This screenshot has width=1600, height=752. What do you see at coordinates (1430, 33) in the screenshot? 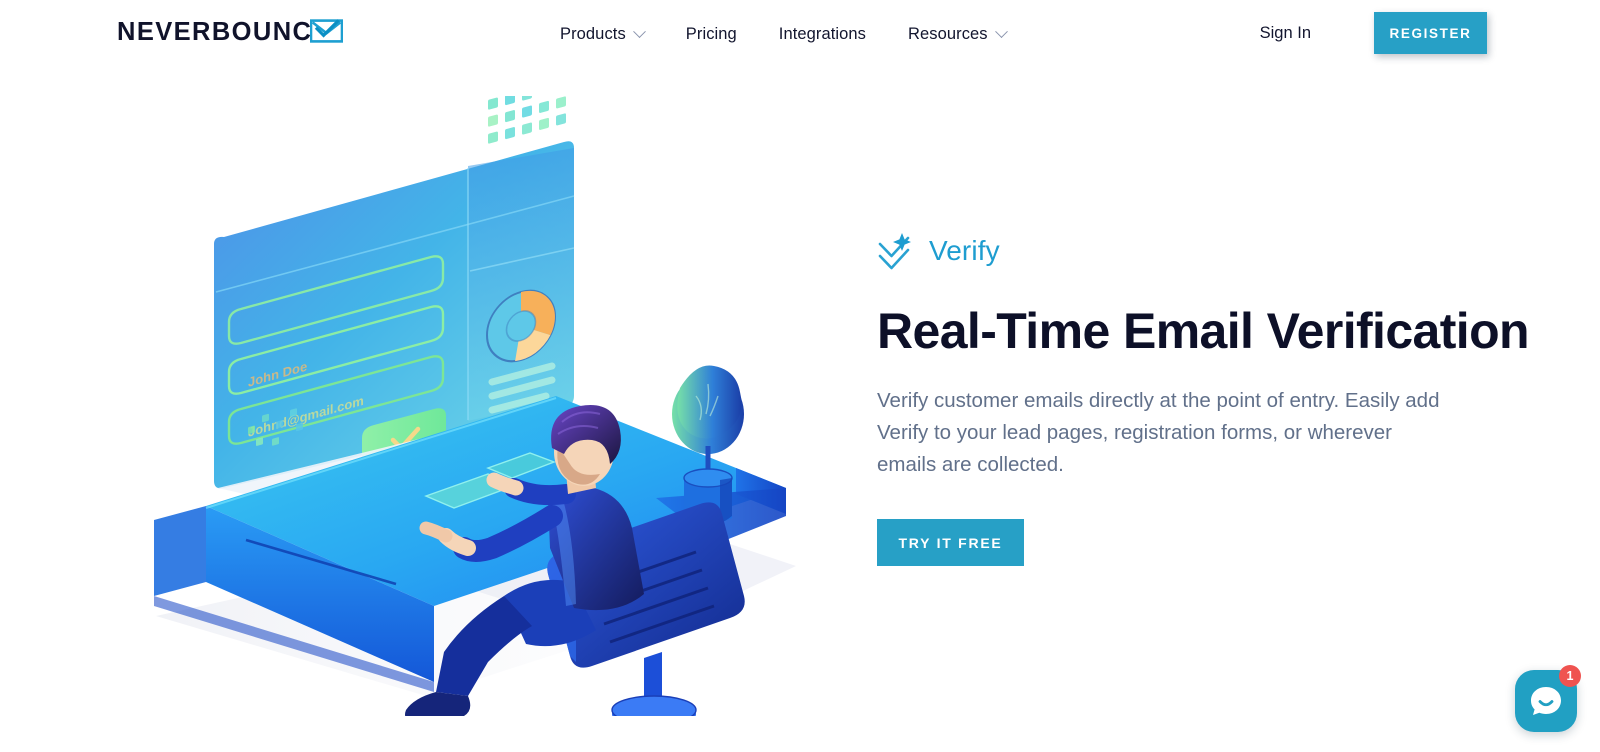
I see `register-button: REGISTER` at bounding box center [1430, 33].